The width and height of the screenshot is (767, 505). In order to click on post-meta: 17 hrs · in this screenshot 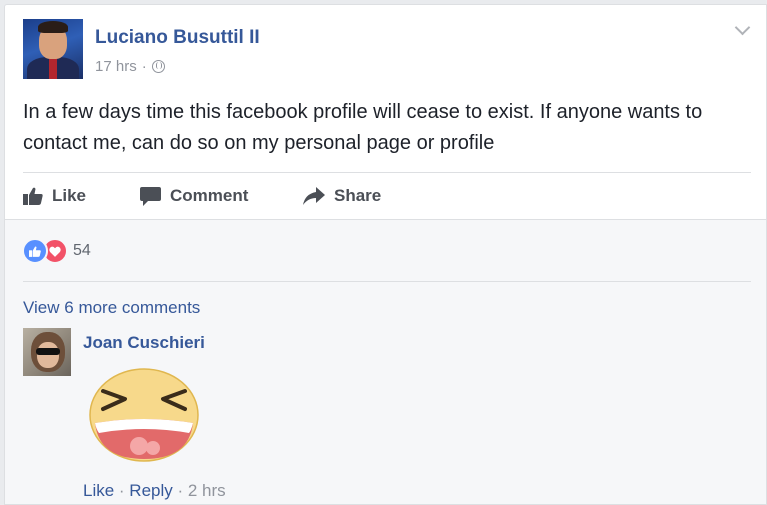, I will do `click(130, 66)`.